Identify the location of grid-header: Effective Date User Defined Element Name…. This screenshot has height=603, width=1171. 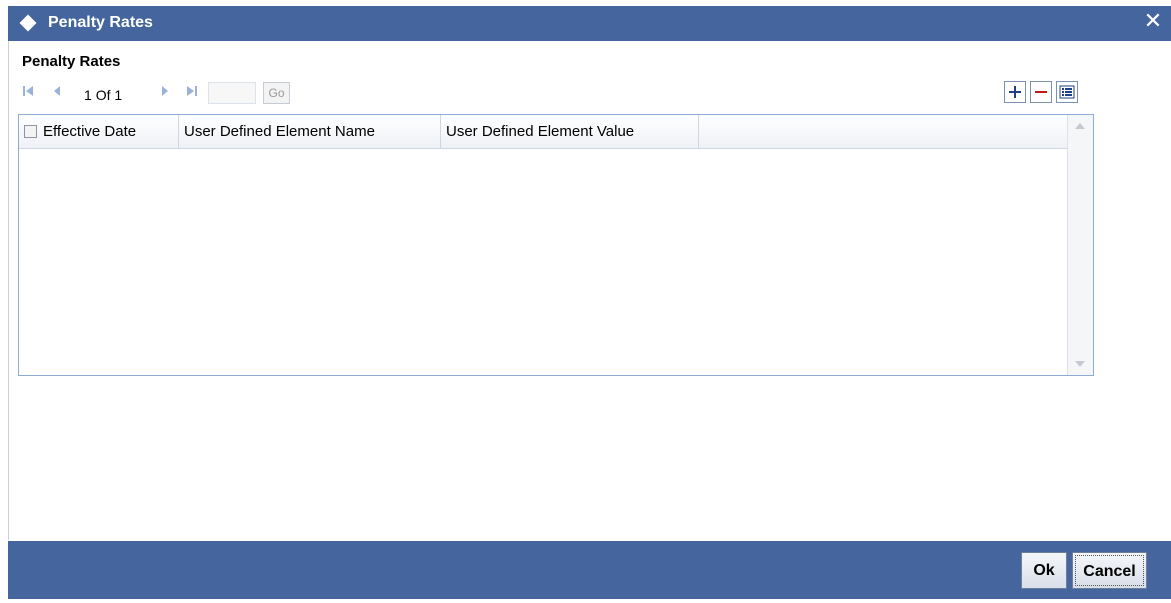
(543, 132).